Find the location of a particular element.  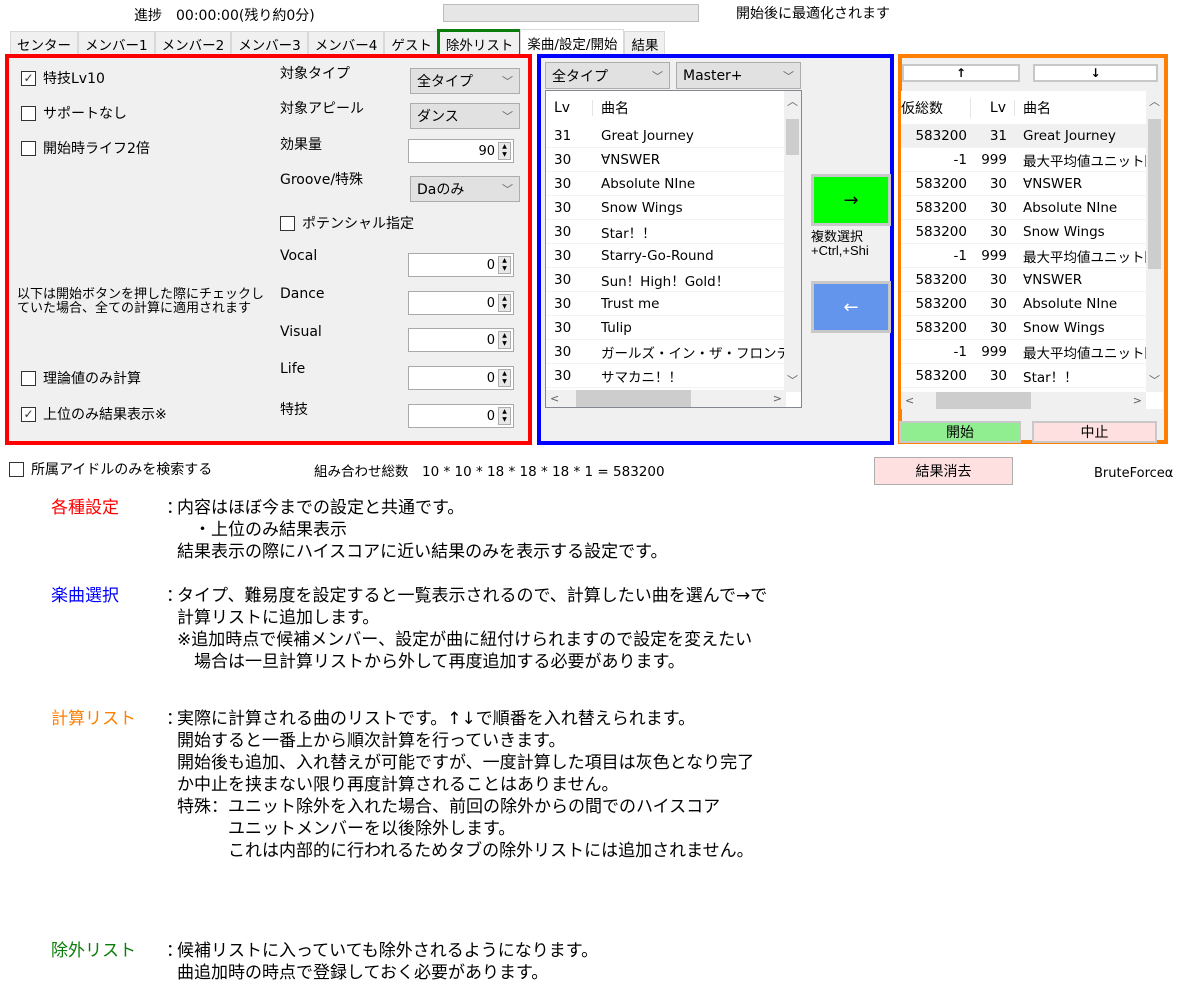

tab-member-1: メンバー1 is located at coordinates (116, 43).